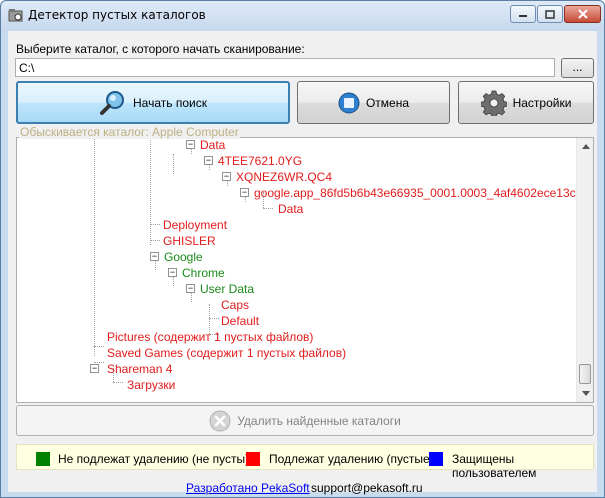  I want to click on legend-label-empty: Подлежат удалению (пустые), so click(351, 459).